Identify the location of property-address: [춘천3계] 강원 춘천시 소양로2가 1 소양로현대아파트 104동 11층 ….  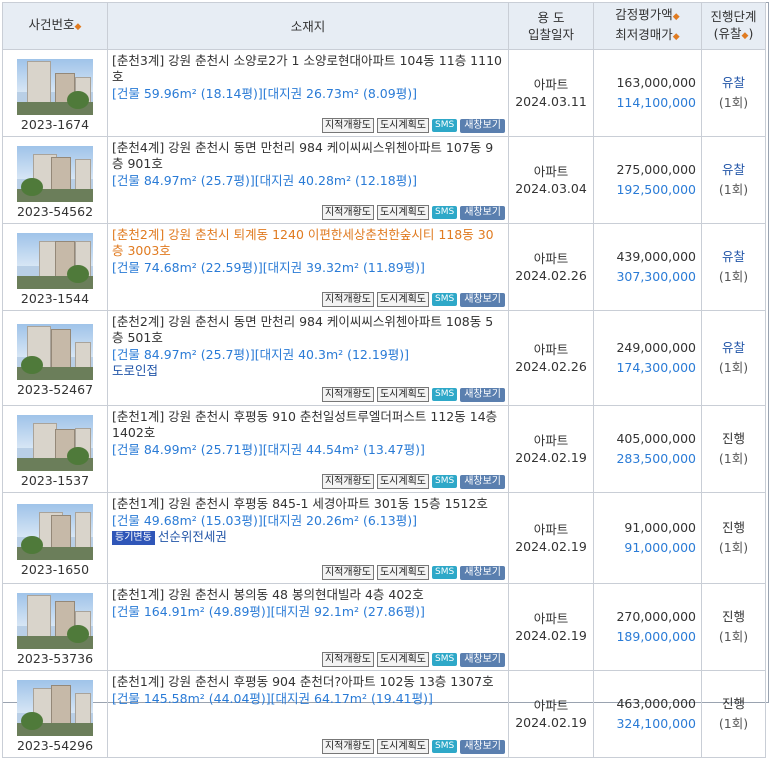
(308, 69).